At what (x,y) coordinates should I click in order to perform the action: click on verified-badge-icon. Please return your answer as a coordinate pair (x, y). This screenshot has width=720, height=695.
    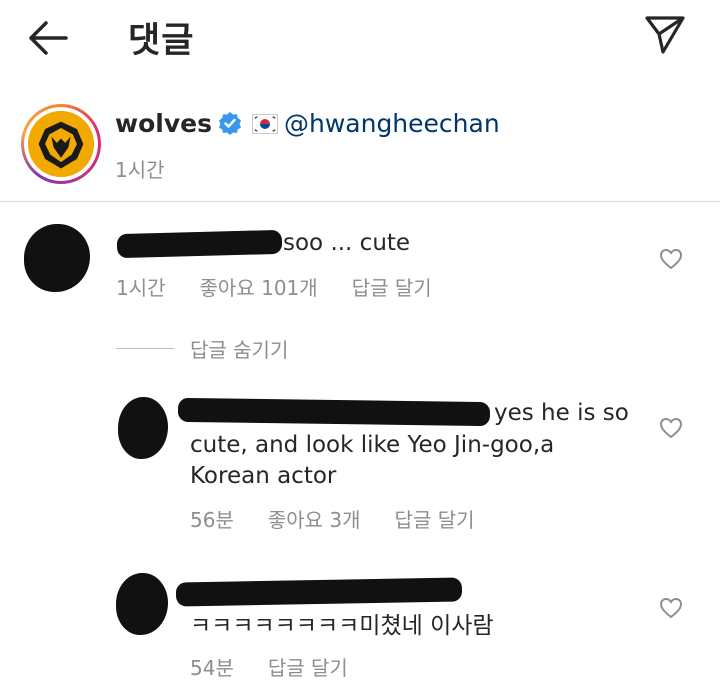
    Looking at the image, I should click on (229, 123).